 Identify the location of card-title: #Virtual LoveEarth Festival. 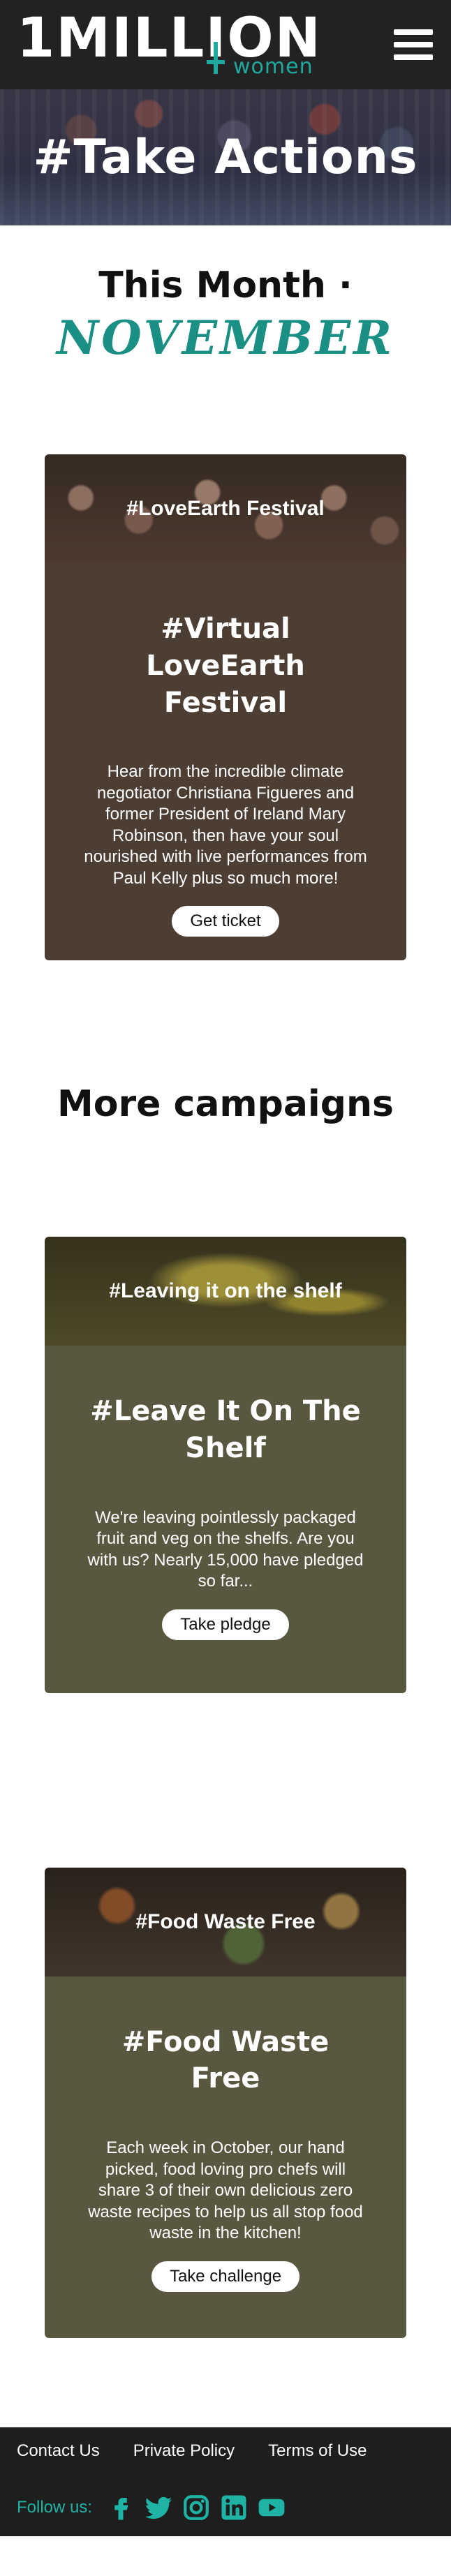
(225, 666).